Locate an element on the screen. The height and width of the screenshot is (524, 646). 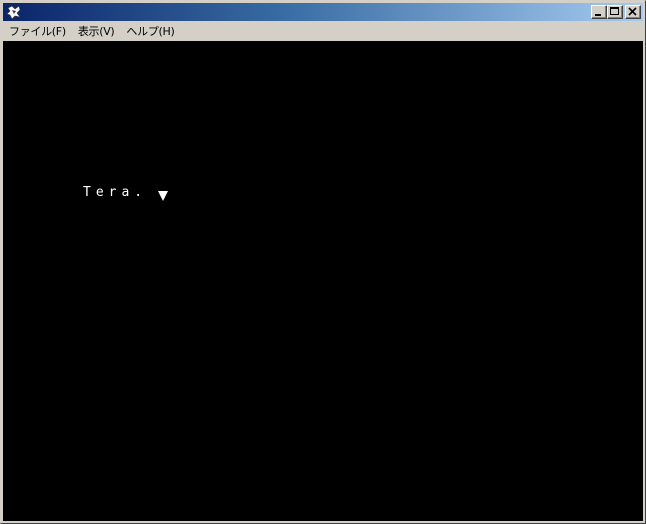
close-button is located at coordinates (633, 12).